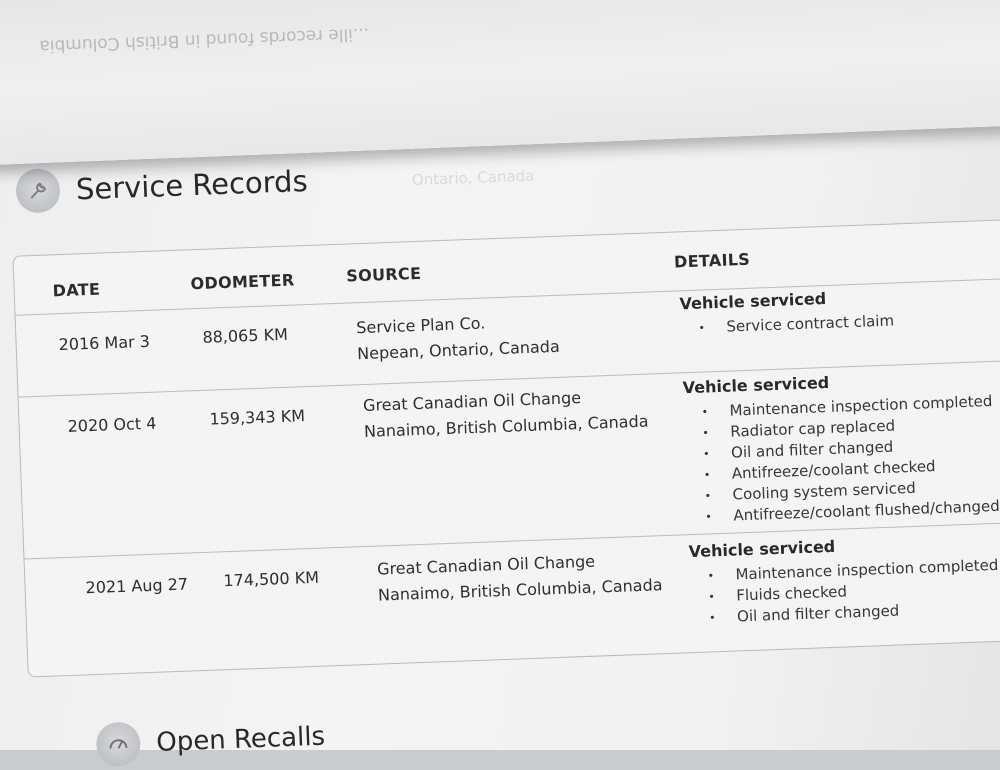  I want to click on record-date: 2016 Mar 3, so click(104, 343).